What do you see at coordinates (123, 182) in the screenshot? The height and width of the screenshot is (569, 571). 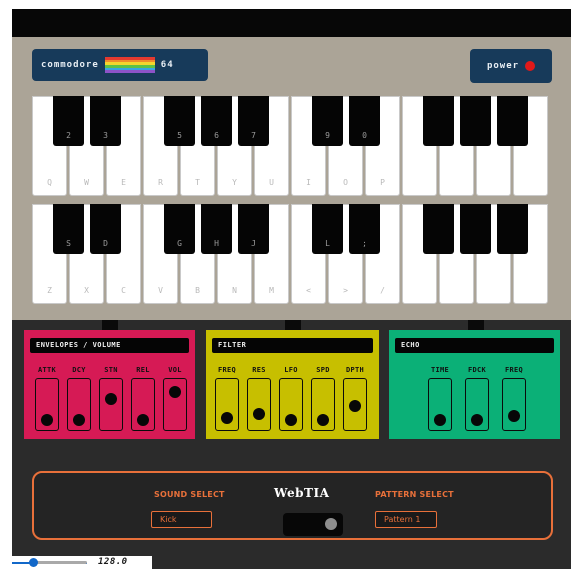 I see `key-label: E` at bounding box center [123, 182].